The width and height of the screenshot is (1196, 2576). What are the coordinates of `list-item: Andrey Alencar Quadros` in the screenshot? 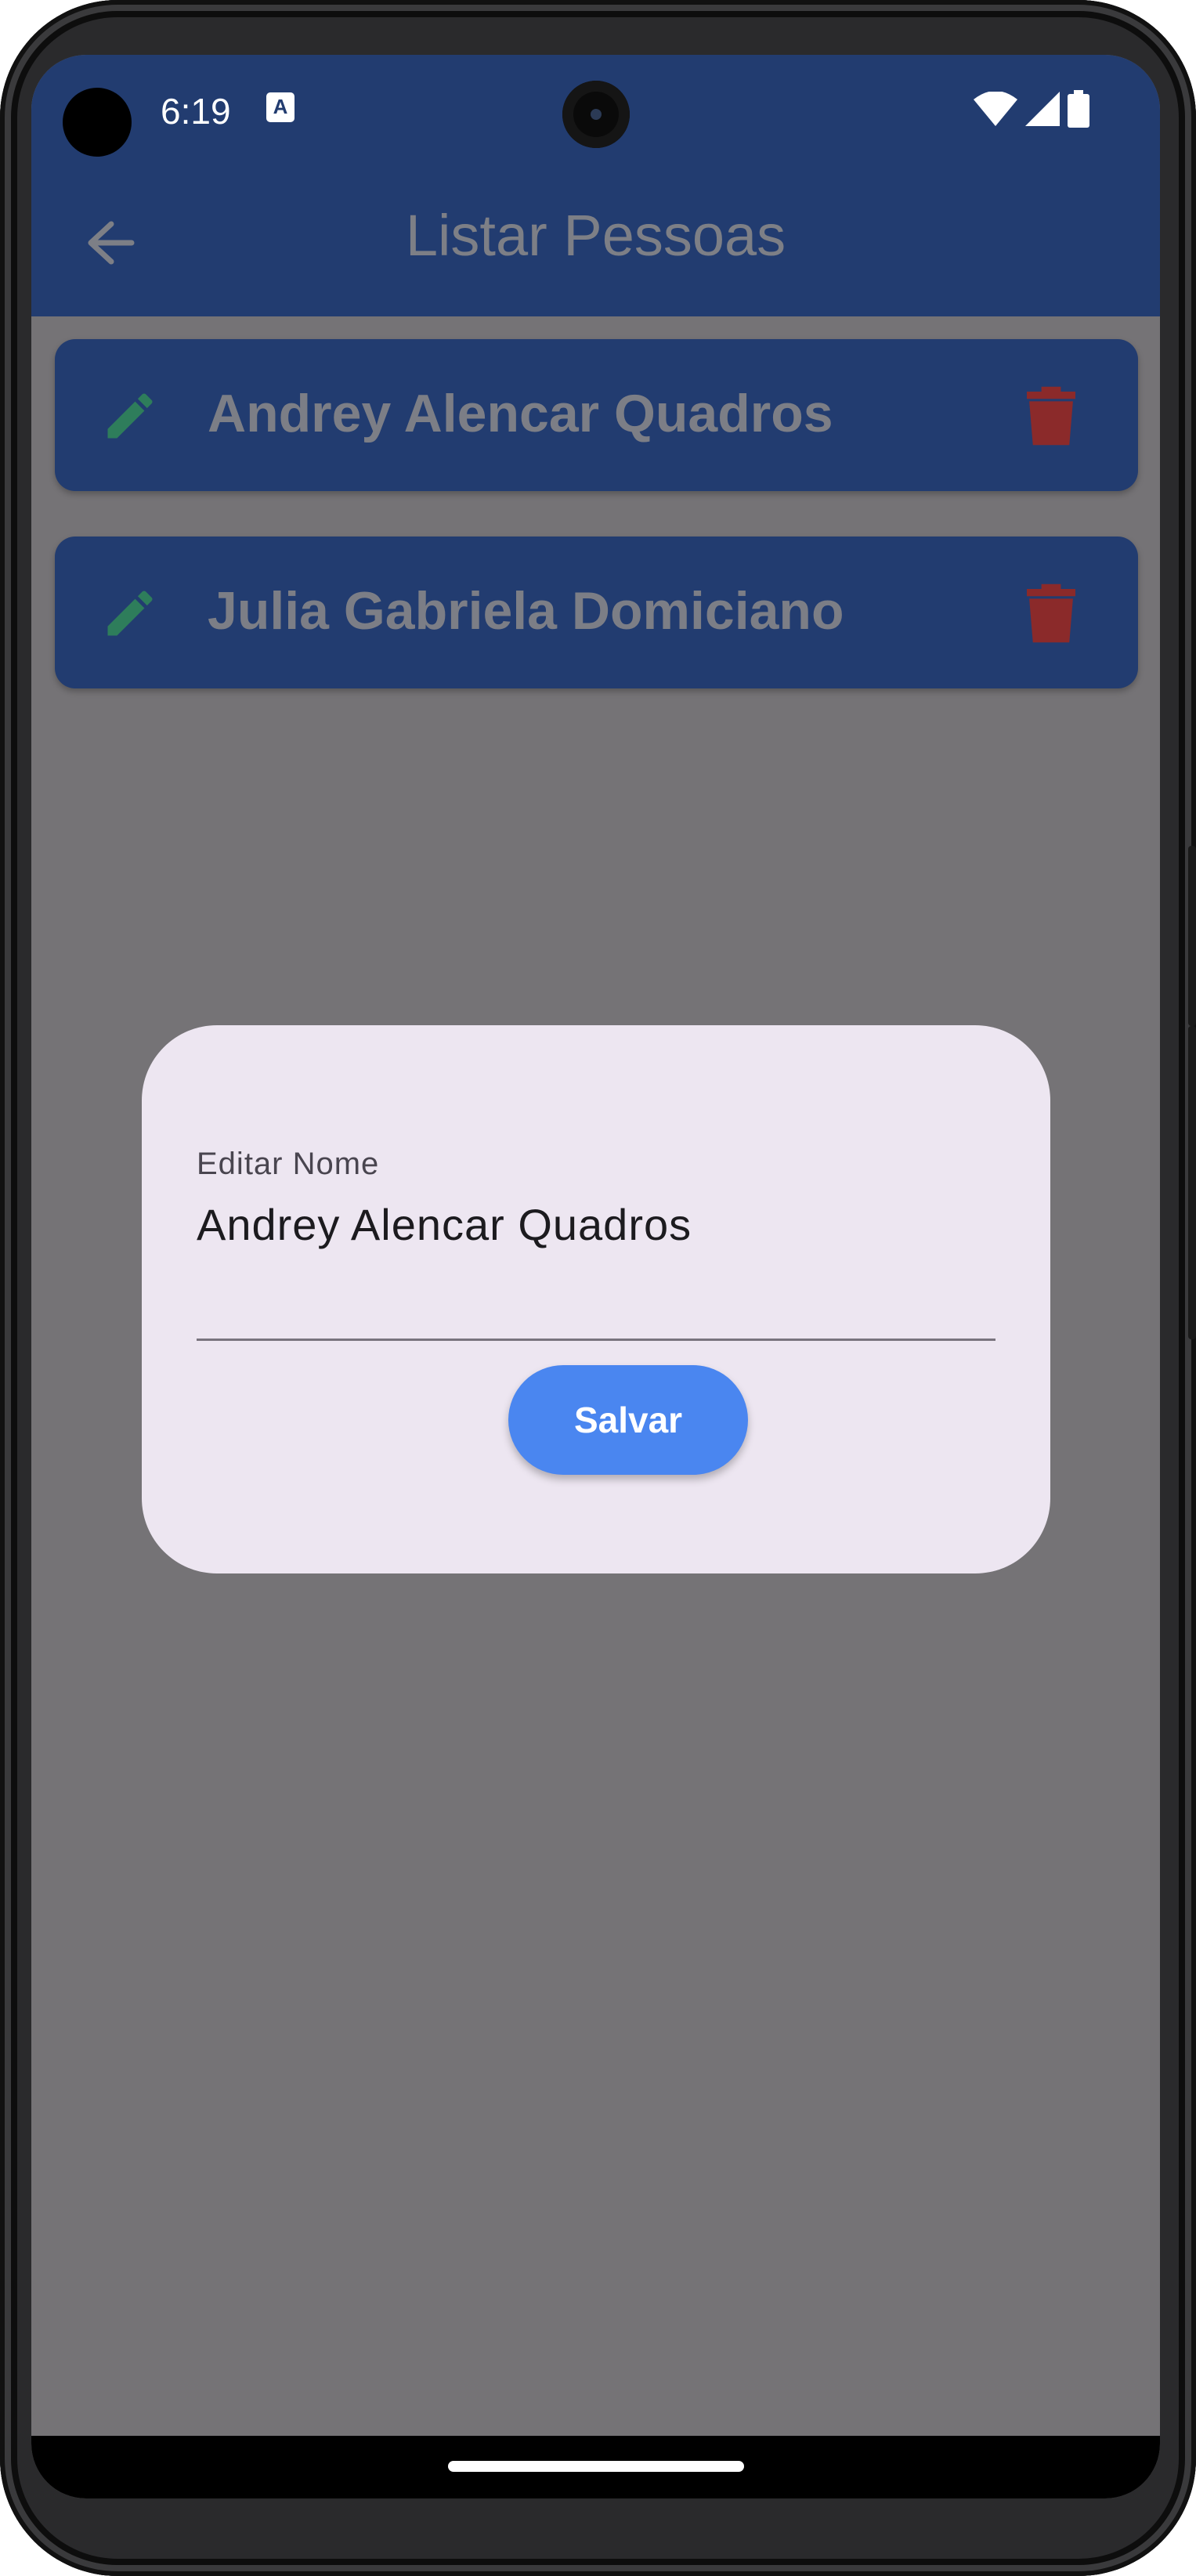 It's located at (596, 415).